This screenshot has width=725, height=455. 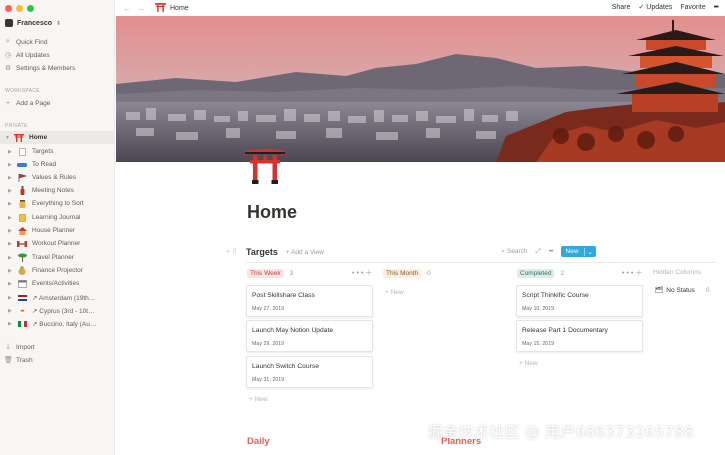 What do you see at coordinates (32, 42) in the screenshot?
I see `quick-find-label: Quick Find` at bounding box center [32, 42].